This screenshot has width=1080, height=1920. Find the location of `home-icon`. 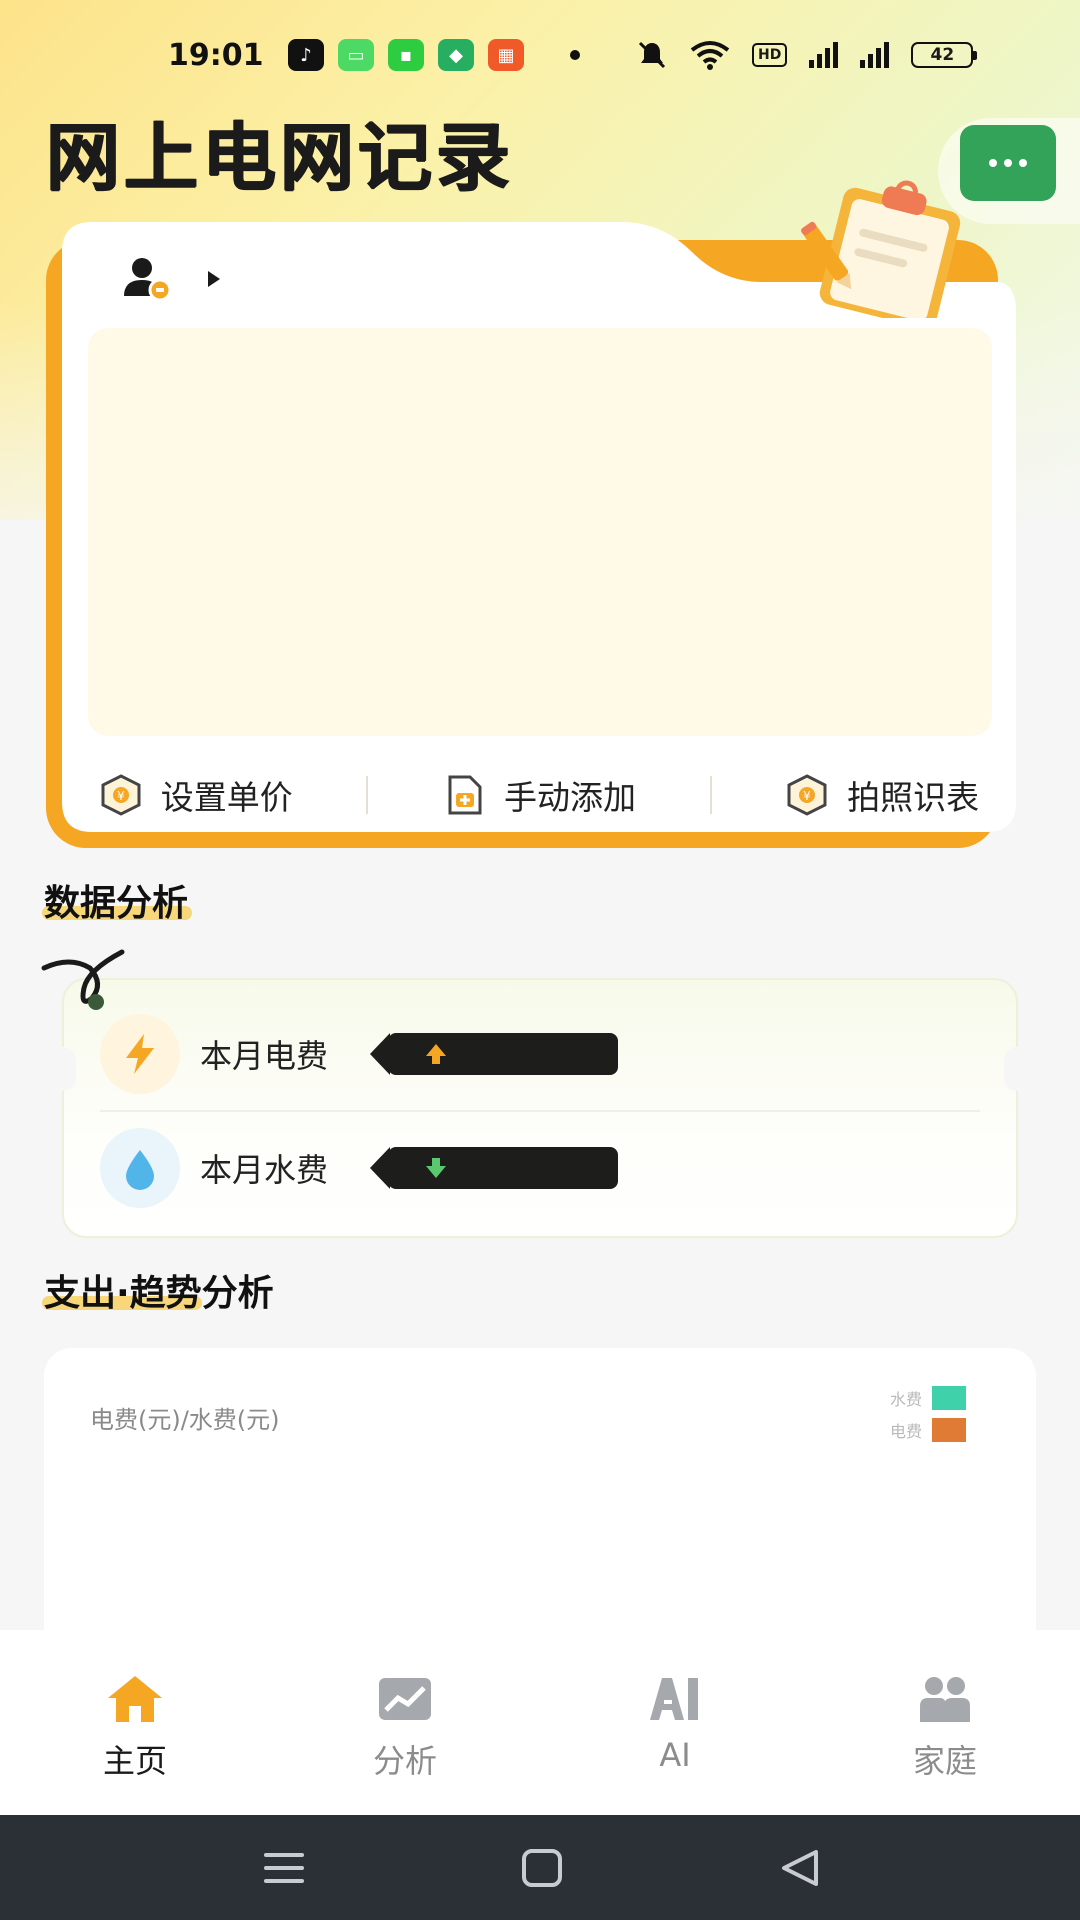

home-icon is located at coordinates (135, 1699).